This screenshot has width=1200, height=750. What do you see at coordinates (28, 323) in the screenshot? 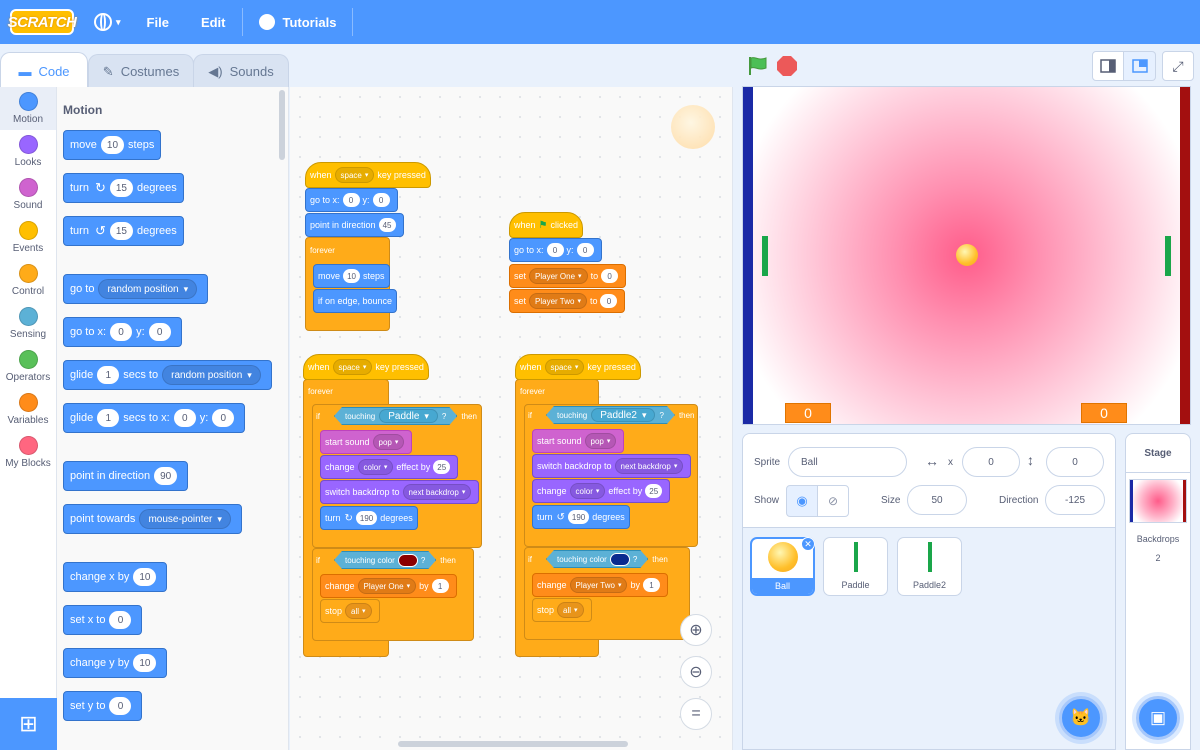
I see `category-sensing: Sensing` at bounding box center [28, 323].